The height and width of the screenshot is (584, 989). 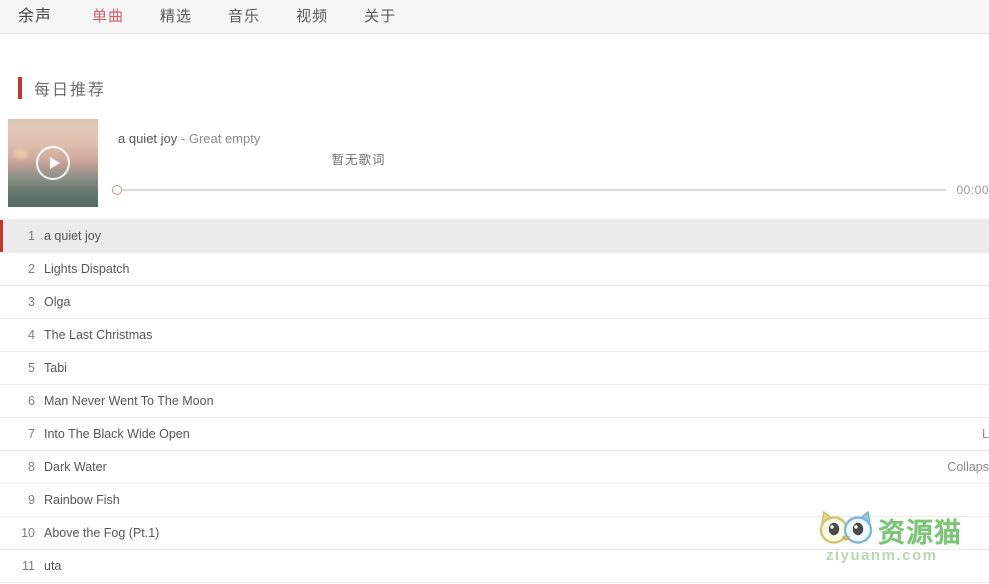 What do you see at coordinates (968, 467) in the screenshot?
I see `track-artist: Collaps` at bounding box center [968, 467].